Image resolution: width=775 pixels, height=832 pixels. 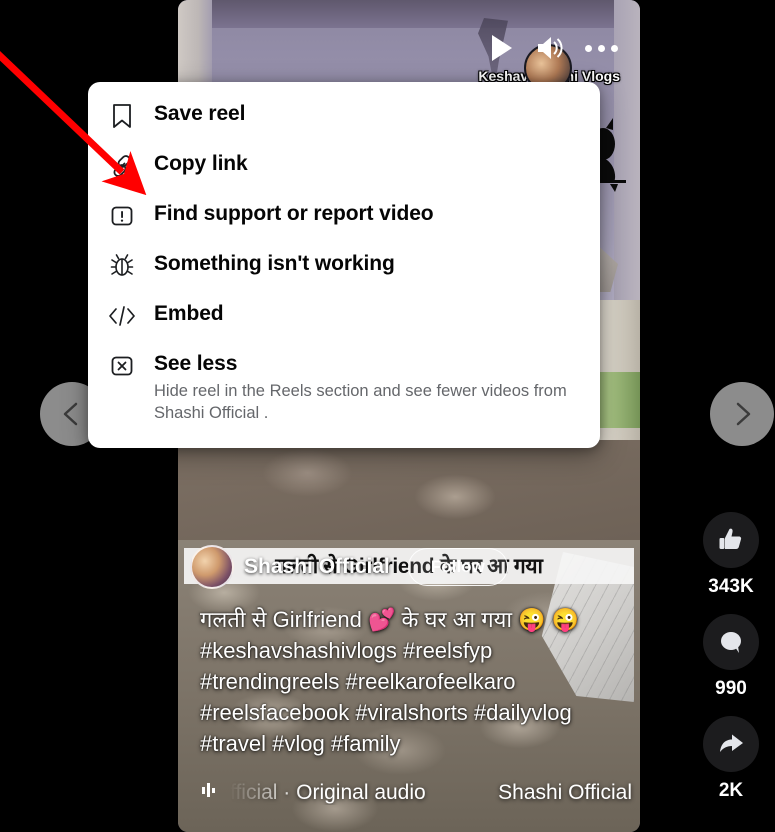 I want to click on menu-item-body: Save reel, so click(x=199, y=114).